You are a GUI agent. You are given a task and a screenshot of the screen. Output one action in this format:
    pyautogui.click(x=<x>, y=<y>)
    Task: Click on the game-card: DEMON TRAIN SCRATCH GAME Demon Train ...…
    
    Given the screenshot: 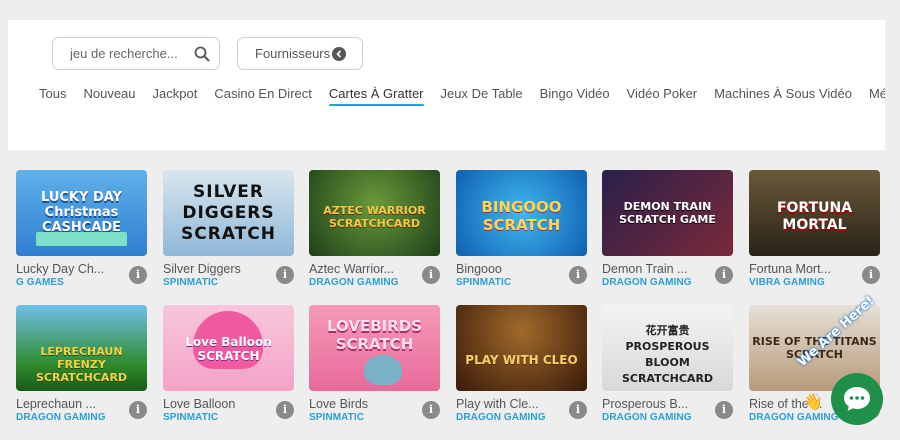 What is the action you would take?
    pyautogui.click(x=667, y=229)
    